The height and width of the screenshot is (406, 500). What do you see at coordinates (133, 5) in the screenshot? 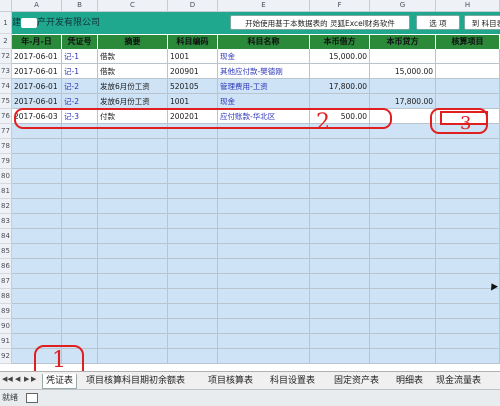
I see `column-header: C` at bounding box center [133, 5].